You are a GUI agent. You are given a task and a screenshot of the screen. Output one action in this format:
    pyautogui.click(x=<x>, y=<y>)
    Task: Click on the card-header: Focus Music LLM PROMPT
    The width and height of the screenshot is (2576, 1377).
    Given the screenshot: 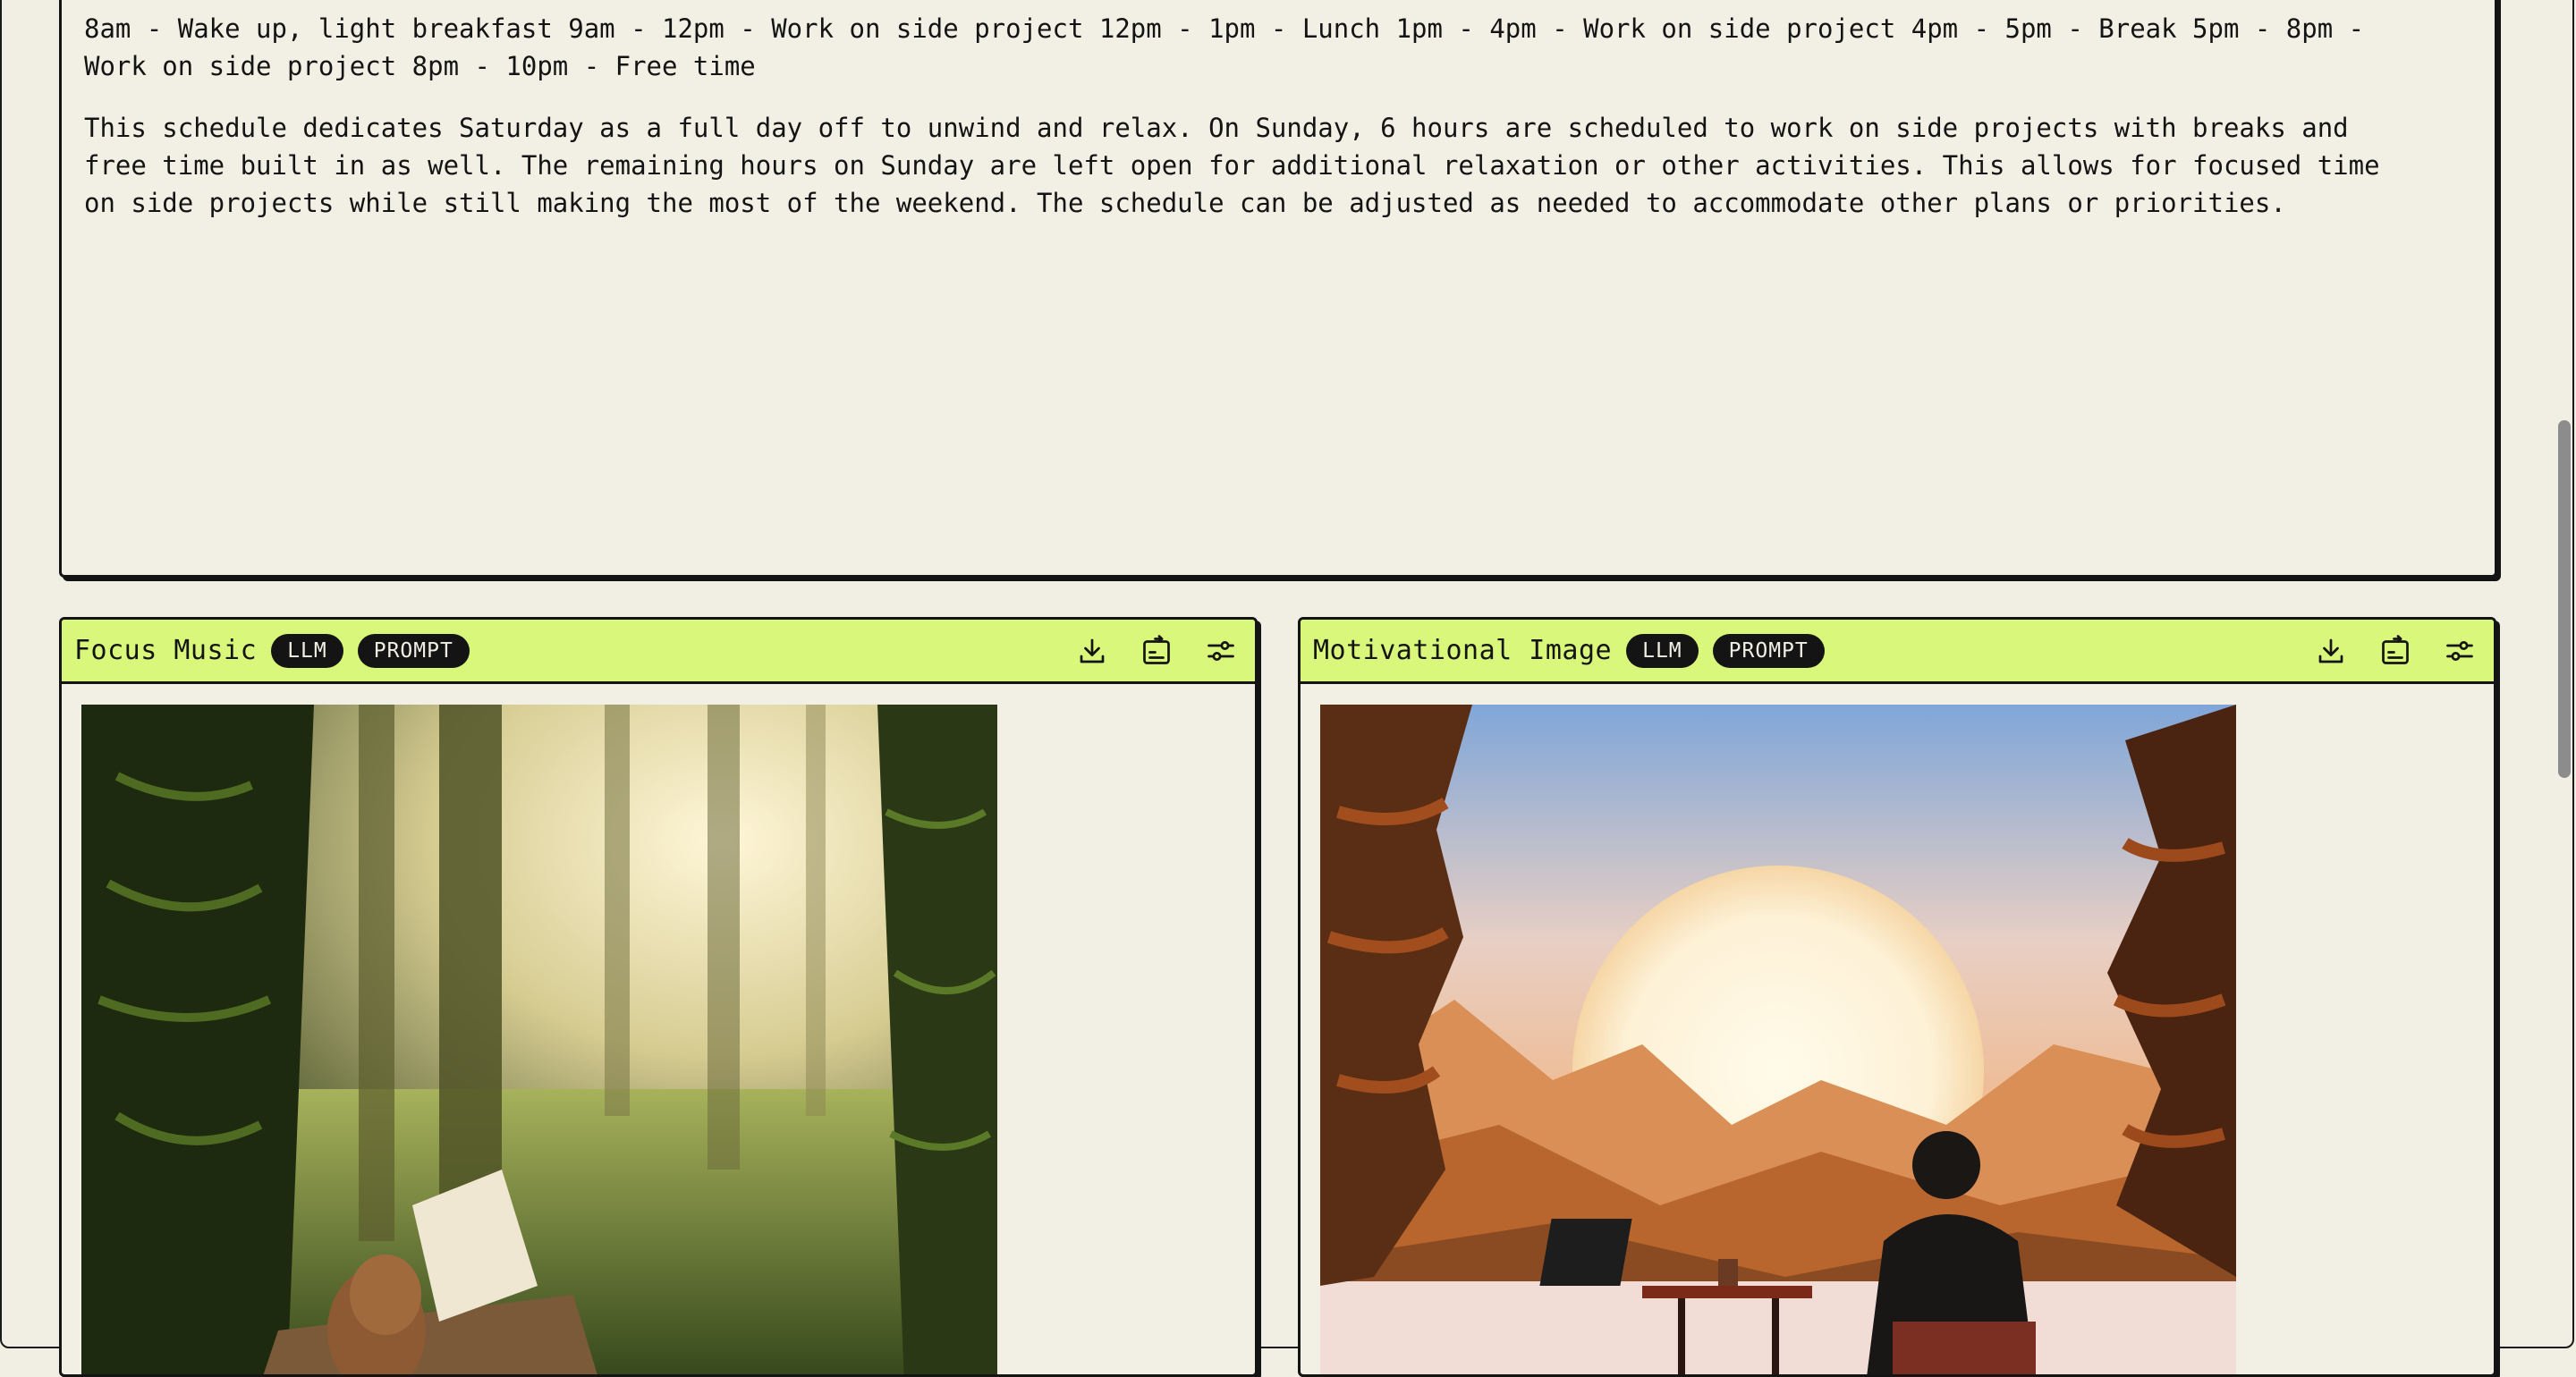 What is the action you would take?
    pyautogui.click(x=658, y=652)
    